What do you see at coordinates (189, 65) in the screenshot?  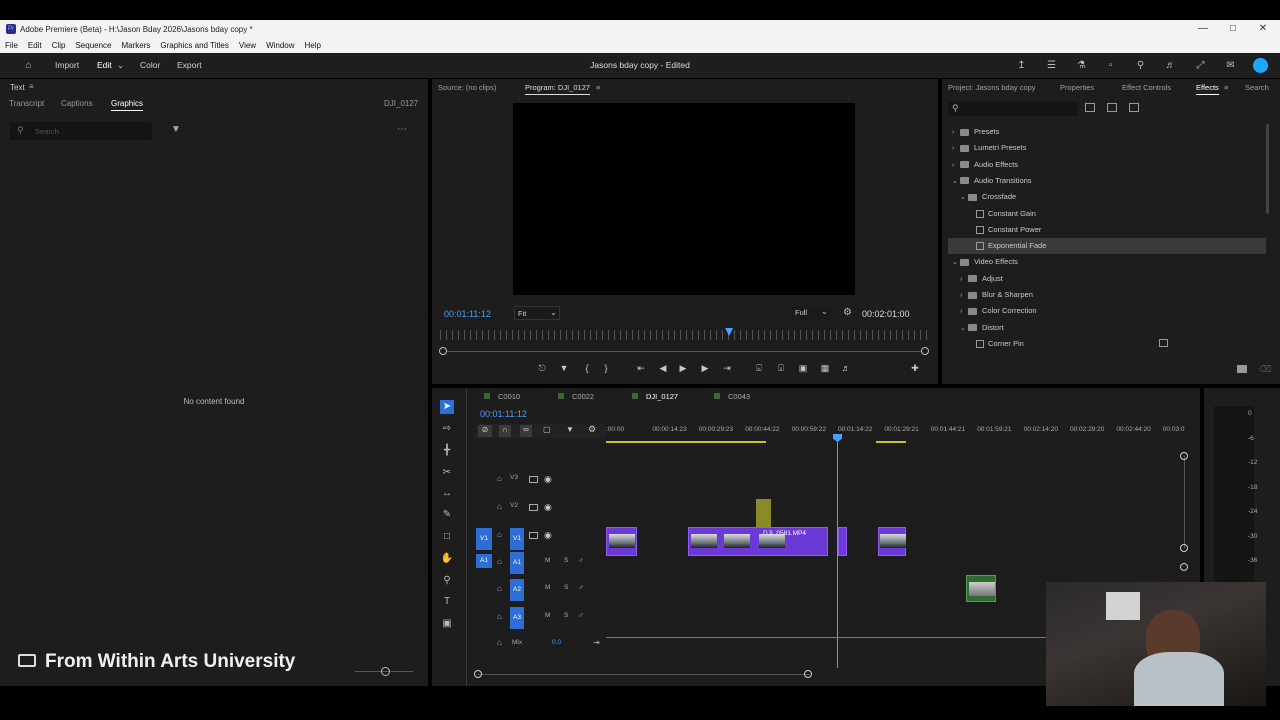 I see `export-tab: Export` at bounding box center [189, 65].